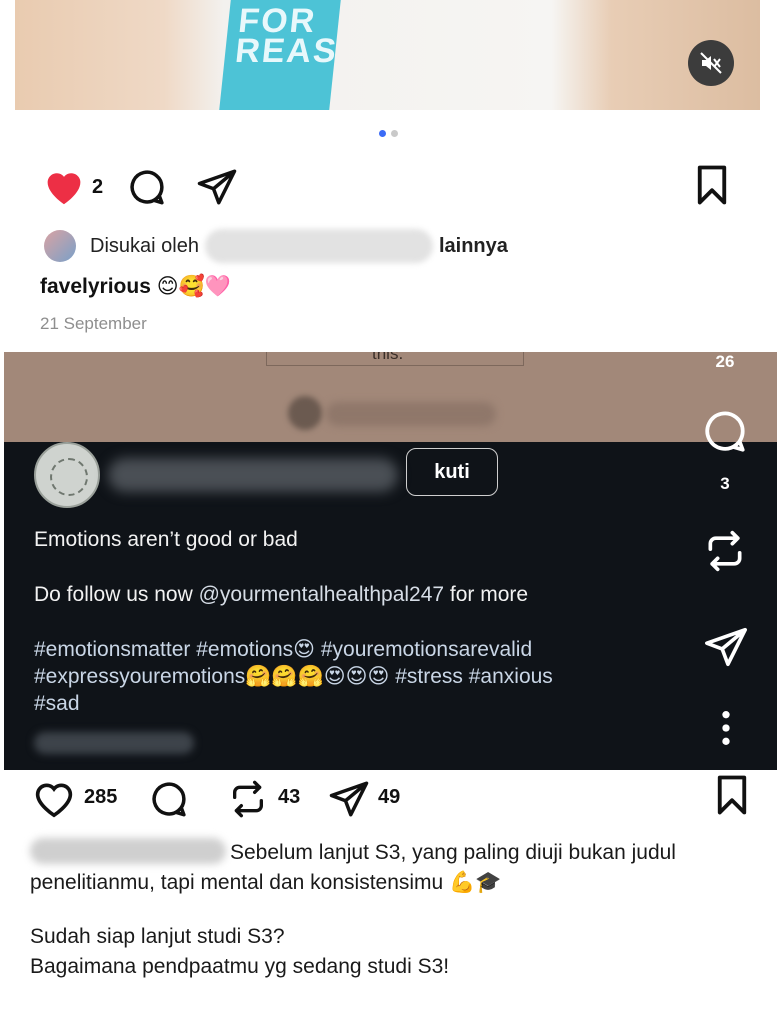  I want to click on rail-comment-count: 3, so click(725, 483).